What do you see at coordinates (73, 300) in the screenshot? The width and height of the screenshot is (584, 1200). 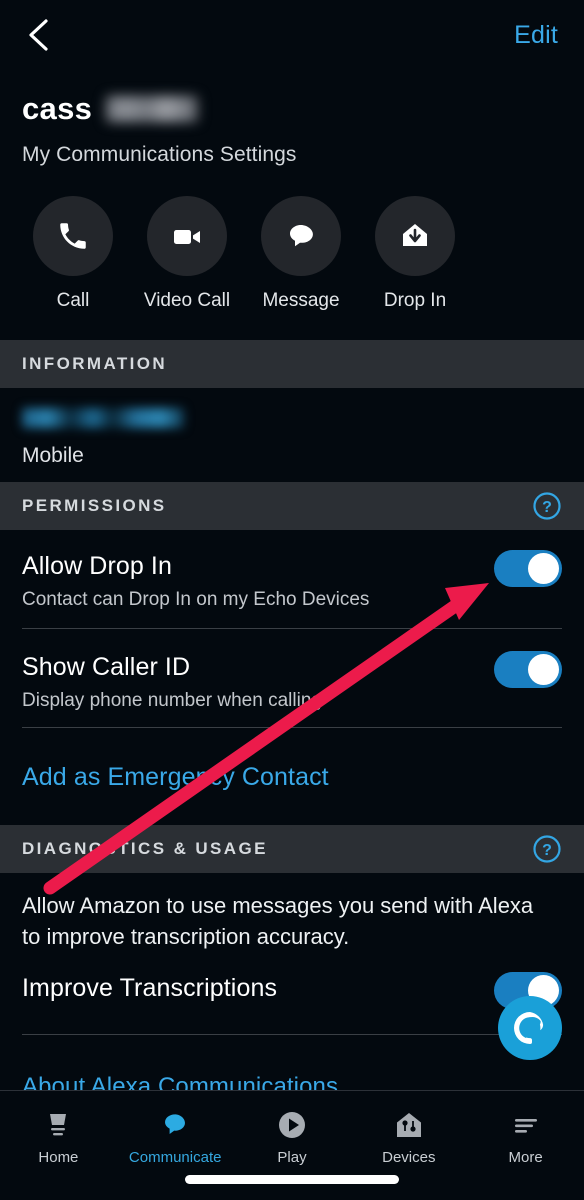 I see `action-call-label: Call` at bounding box center [73, 300].